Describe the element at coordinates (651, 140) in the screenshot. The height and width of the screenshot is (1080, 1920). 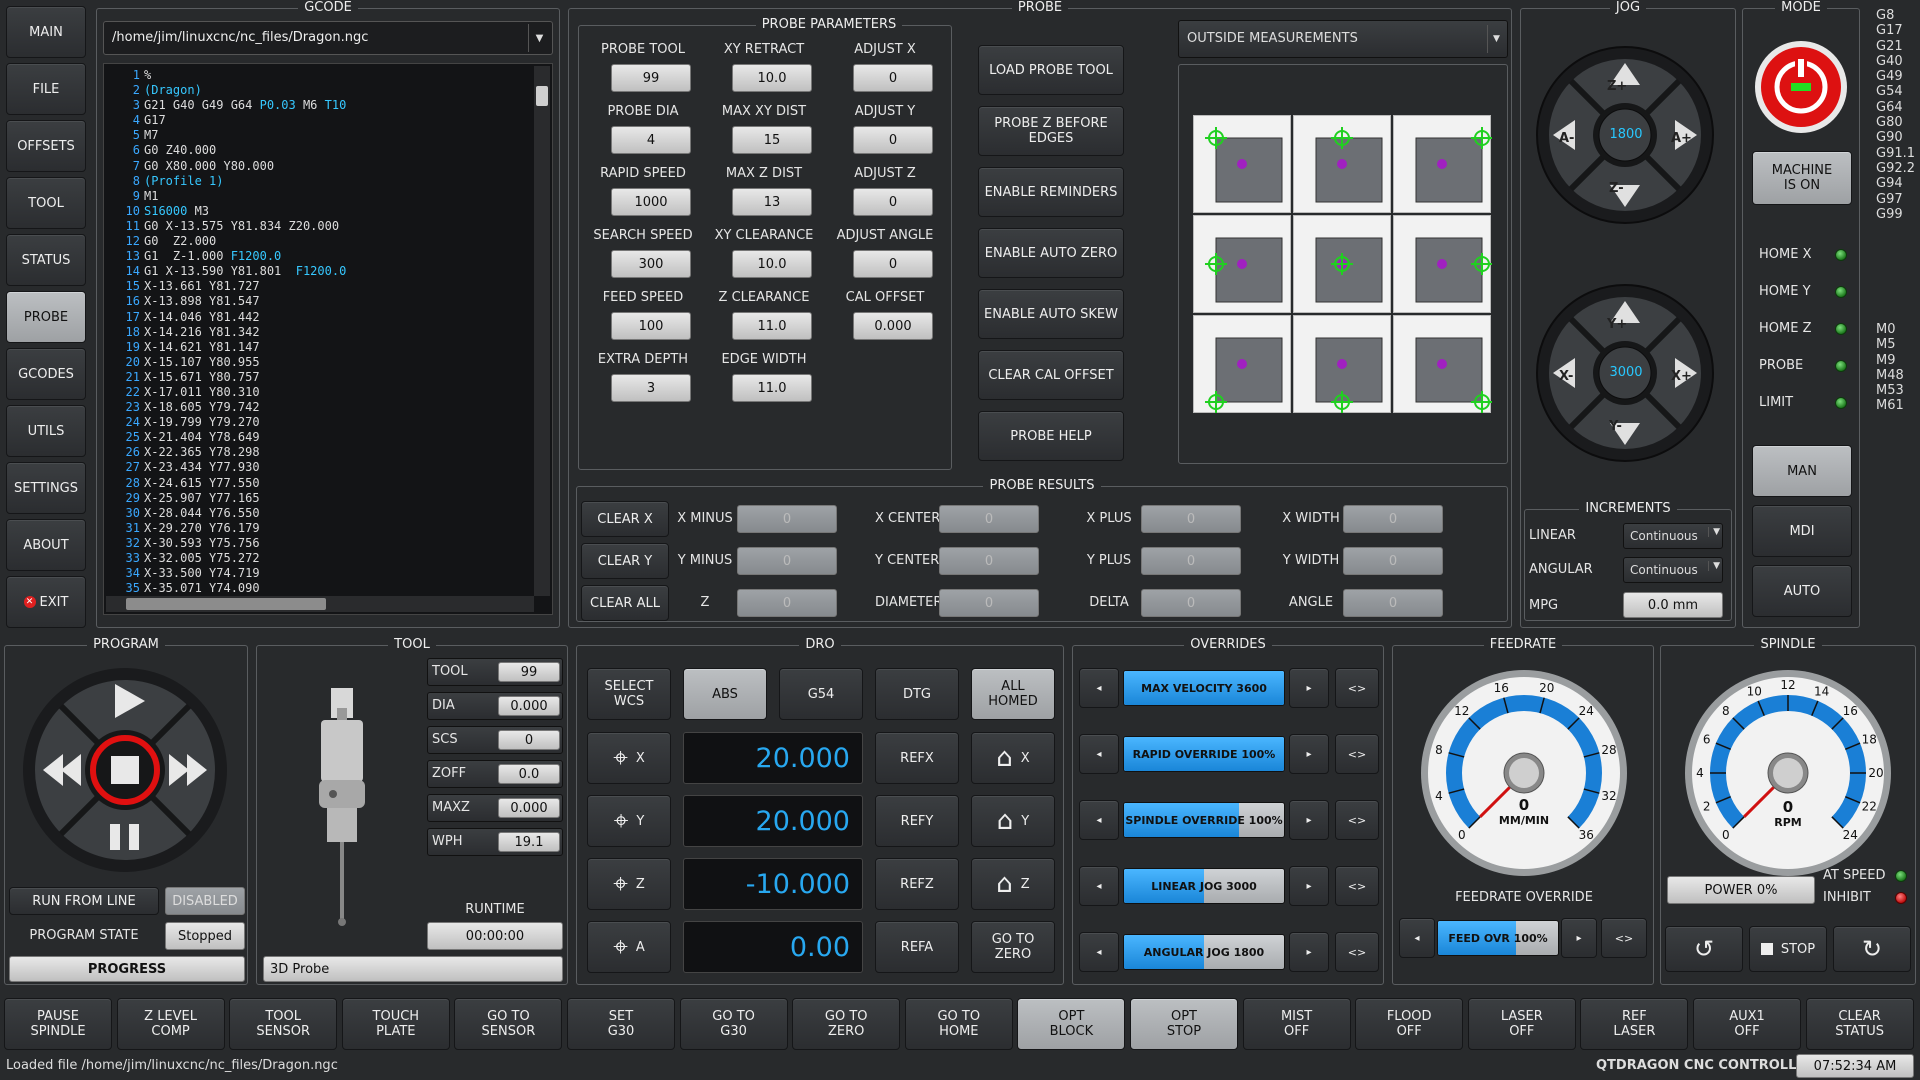
I see `probe-param-probe-dia-input: 4` at that location.